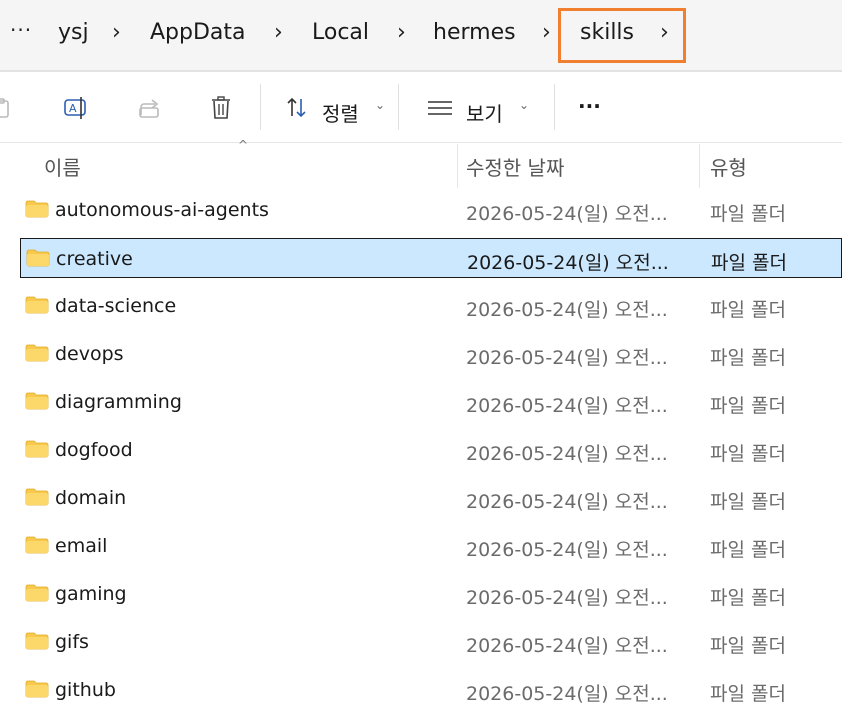 This screenshot has height=712, width=842. I want to click on file-row: dogfood 2026-05-24(일) 오전... 파일 폴더, so click(431, 450).